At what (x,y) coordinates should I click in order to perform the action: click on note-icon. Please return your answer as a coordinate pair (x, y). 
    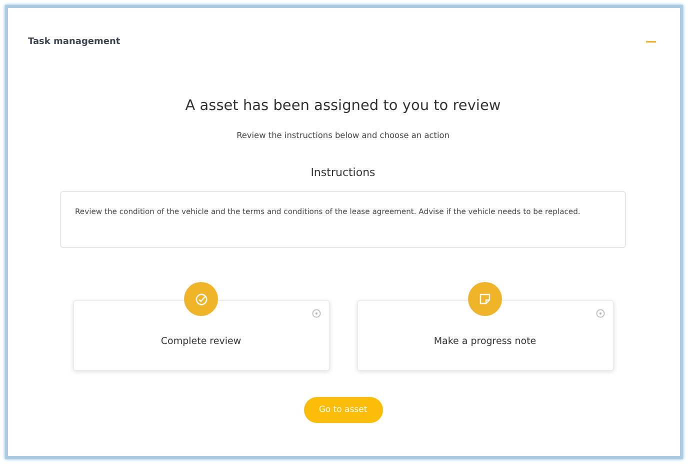
    Looking at the image, I should click on (485, 299).